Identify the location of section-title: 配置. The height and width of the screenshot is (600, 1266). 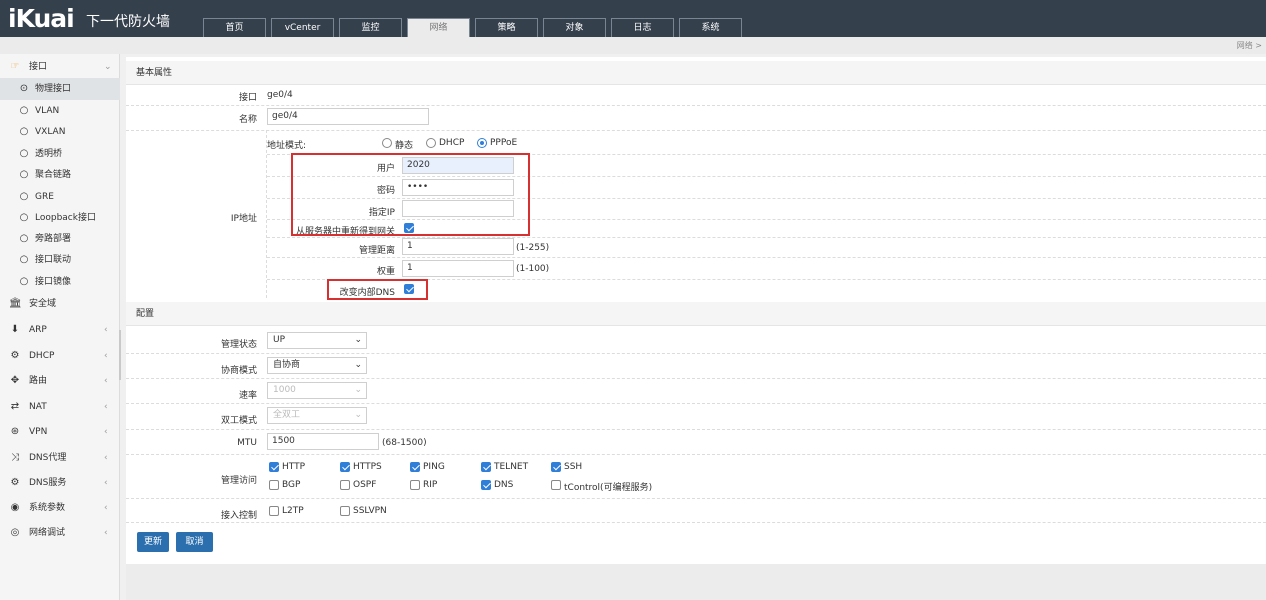
(145, 314).